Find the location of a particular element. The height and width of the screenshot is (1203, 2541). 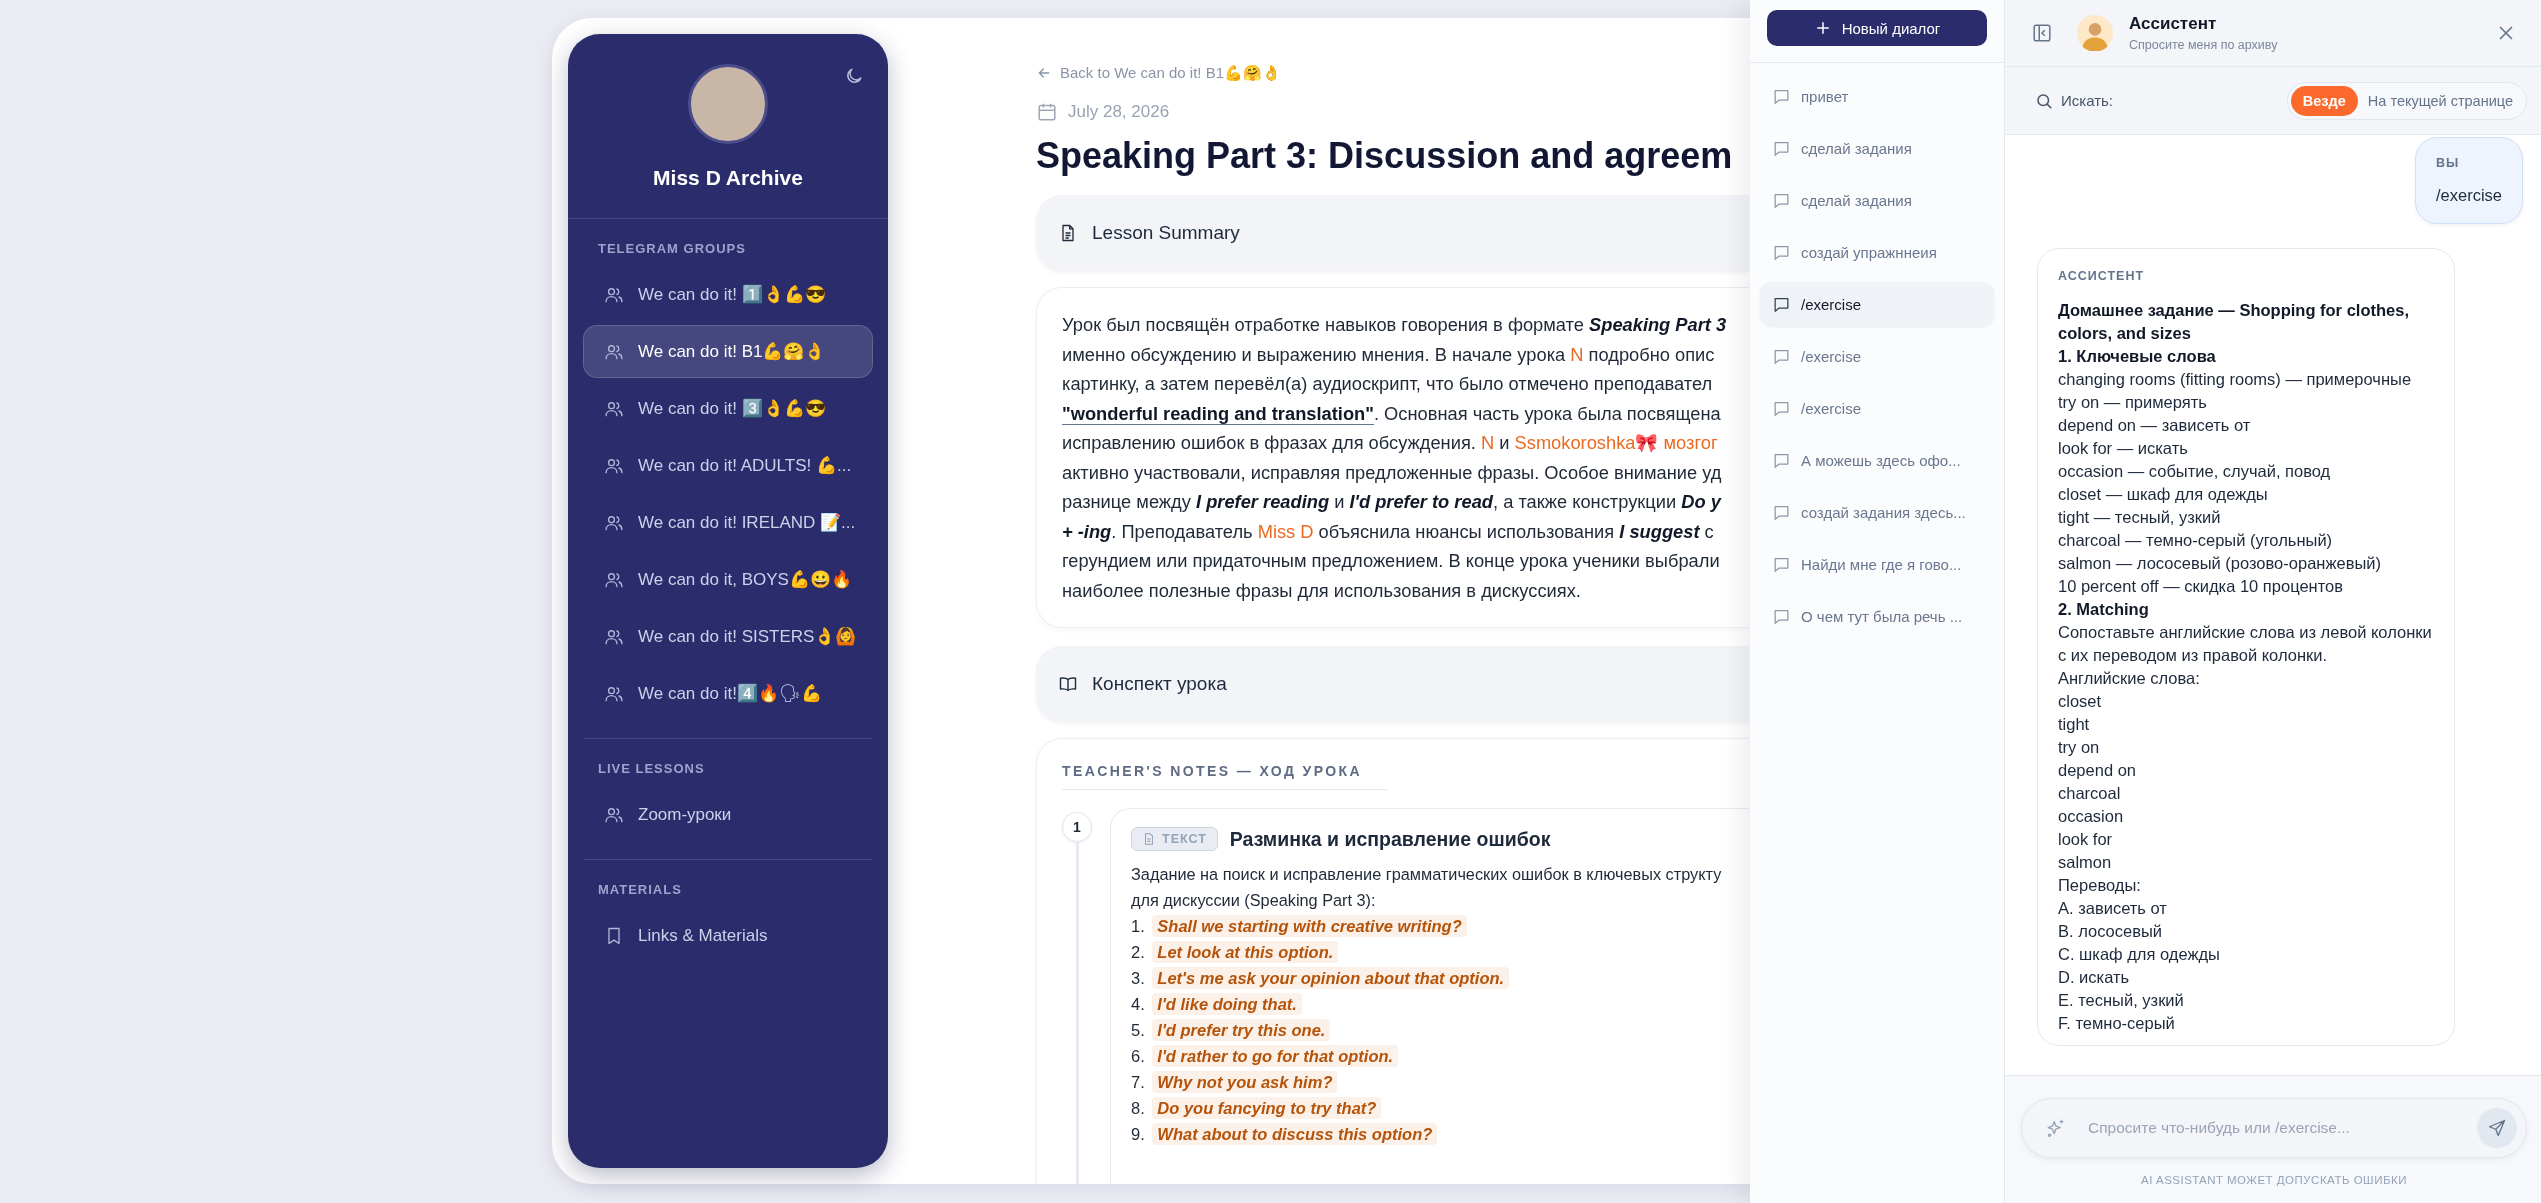

exercise-item: 1. Shall we starting with creative writing? is located at coordinates (1440, 926).